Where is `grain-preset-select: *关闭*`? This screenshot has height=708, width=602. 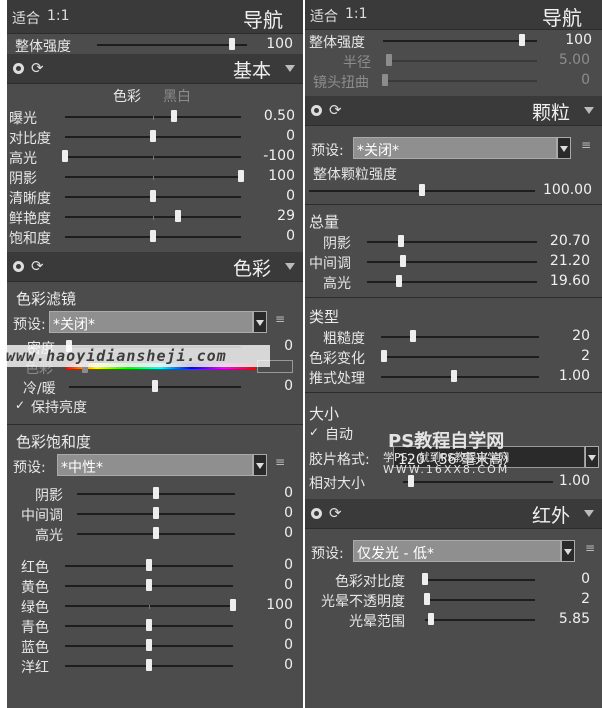
grain-preset-select: *关闭* is located at coordinates (455, 148).